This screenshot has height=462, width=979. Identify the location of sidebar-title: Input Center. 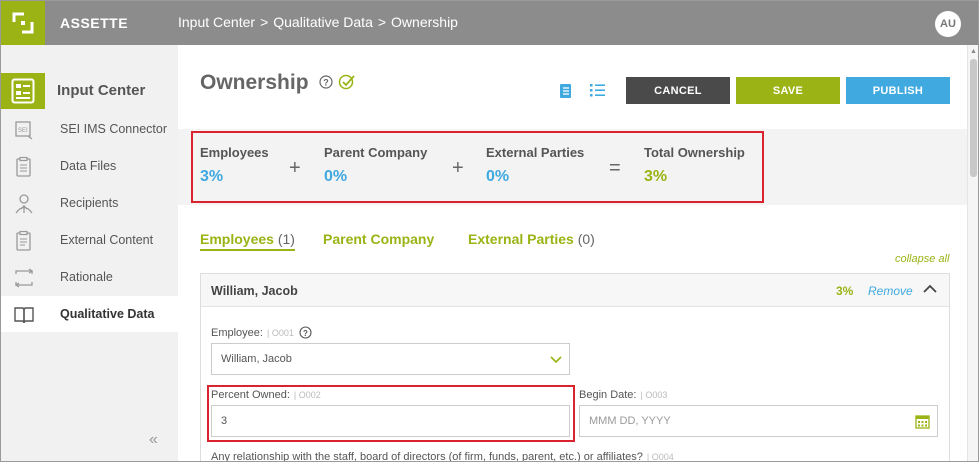
(101, 90).